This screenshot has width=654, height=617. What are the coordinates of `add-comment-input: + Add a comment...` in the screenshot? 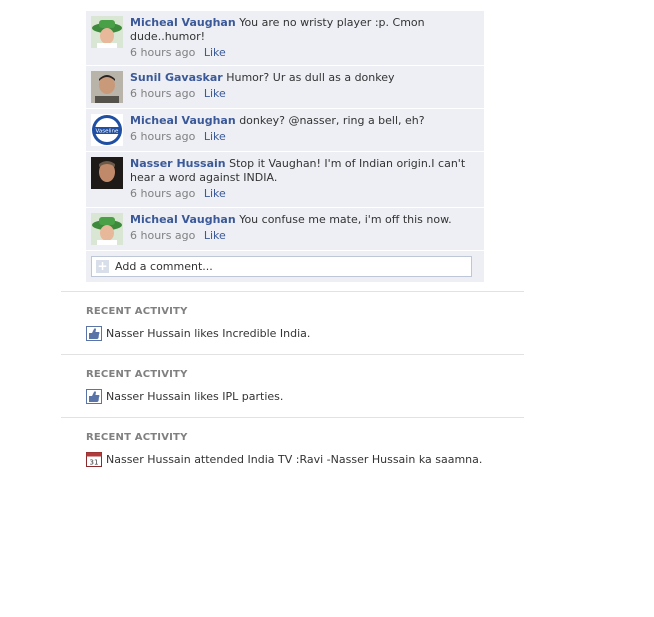 It's located at (281, 266).